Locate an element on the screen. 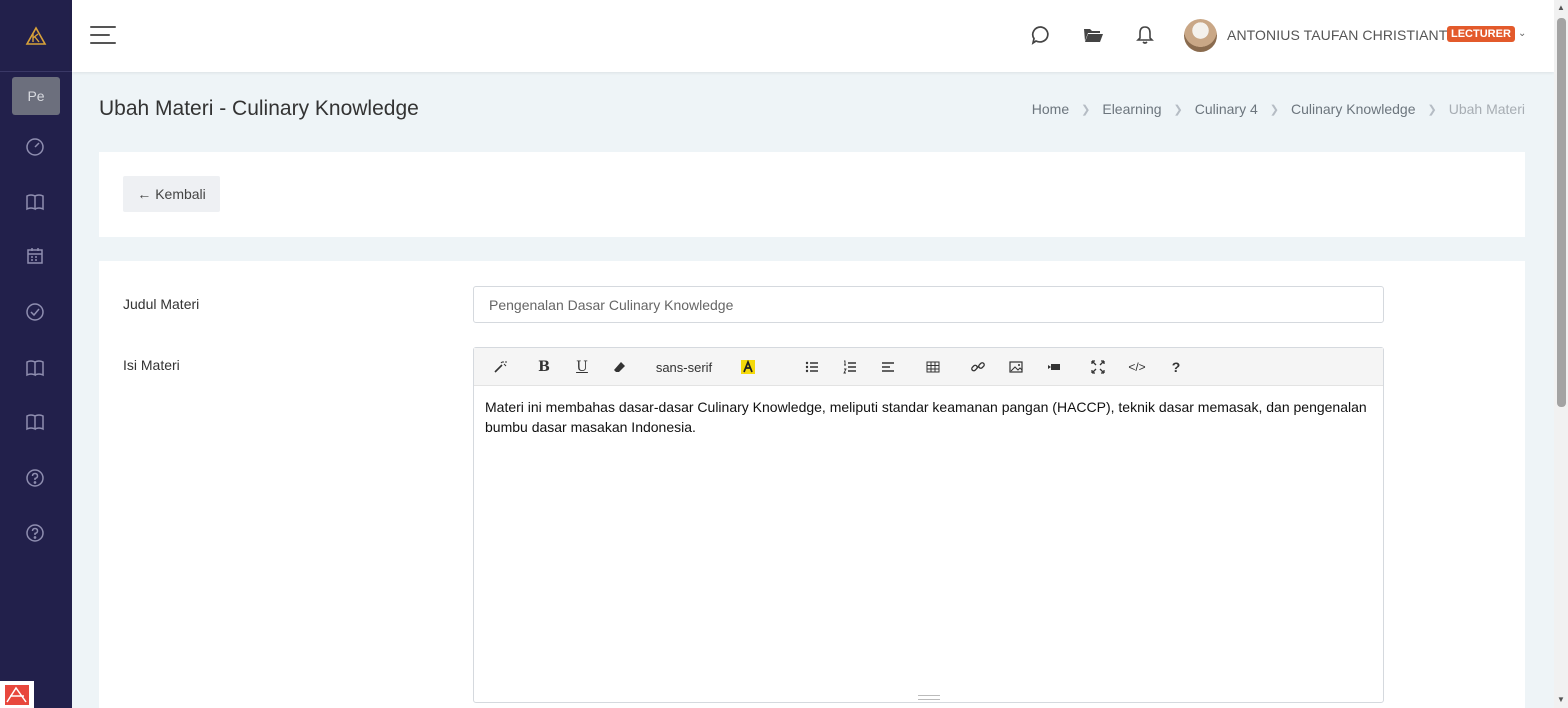 This screenshot has width=1568, height=708. fullscreen-icon is located at coordinates (1098, 367).